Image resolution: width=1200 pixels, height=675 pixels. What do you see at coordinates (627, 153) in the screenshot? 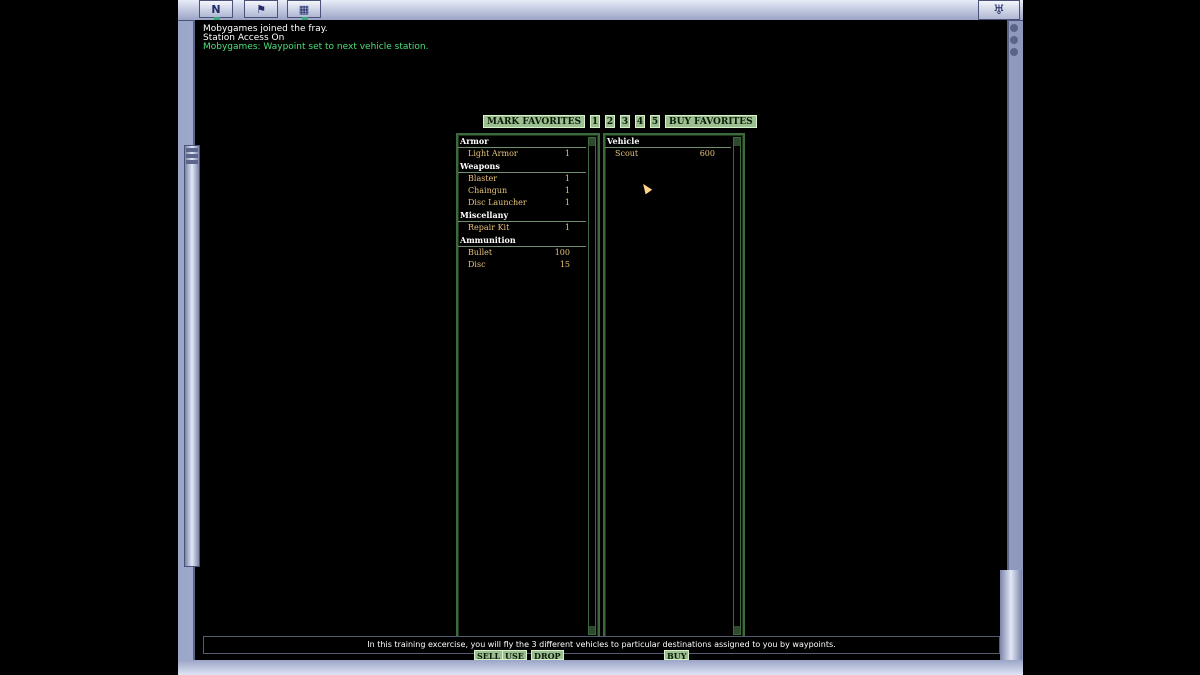
I see `item-name: Scout` at bounding box center [627, 153].